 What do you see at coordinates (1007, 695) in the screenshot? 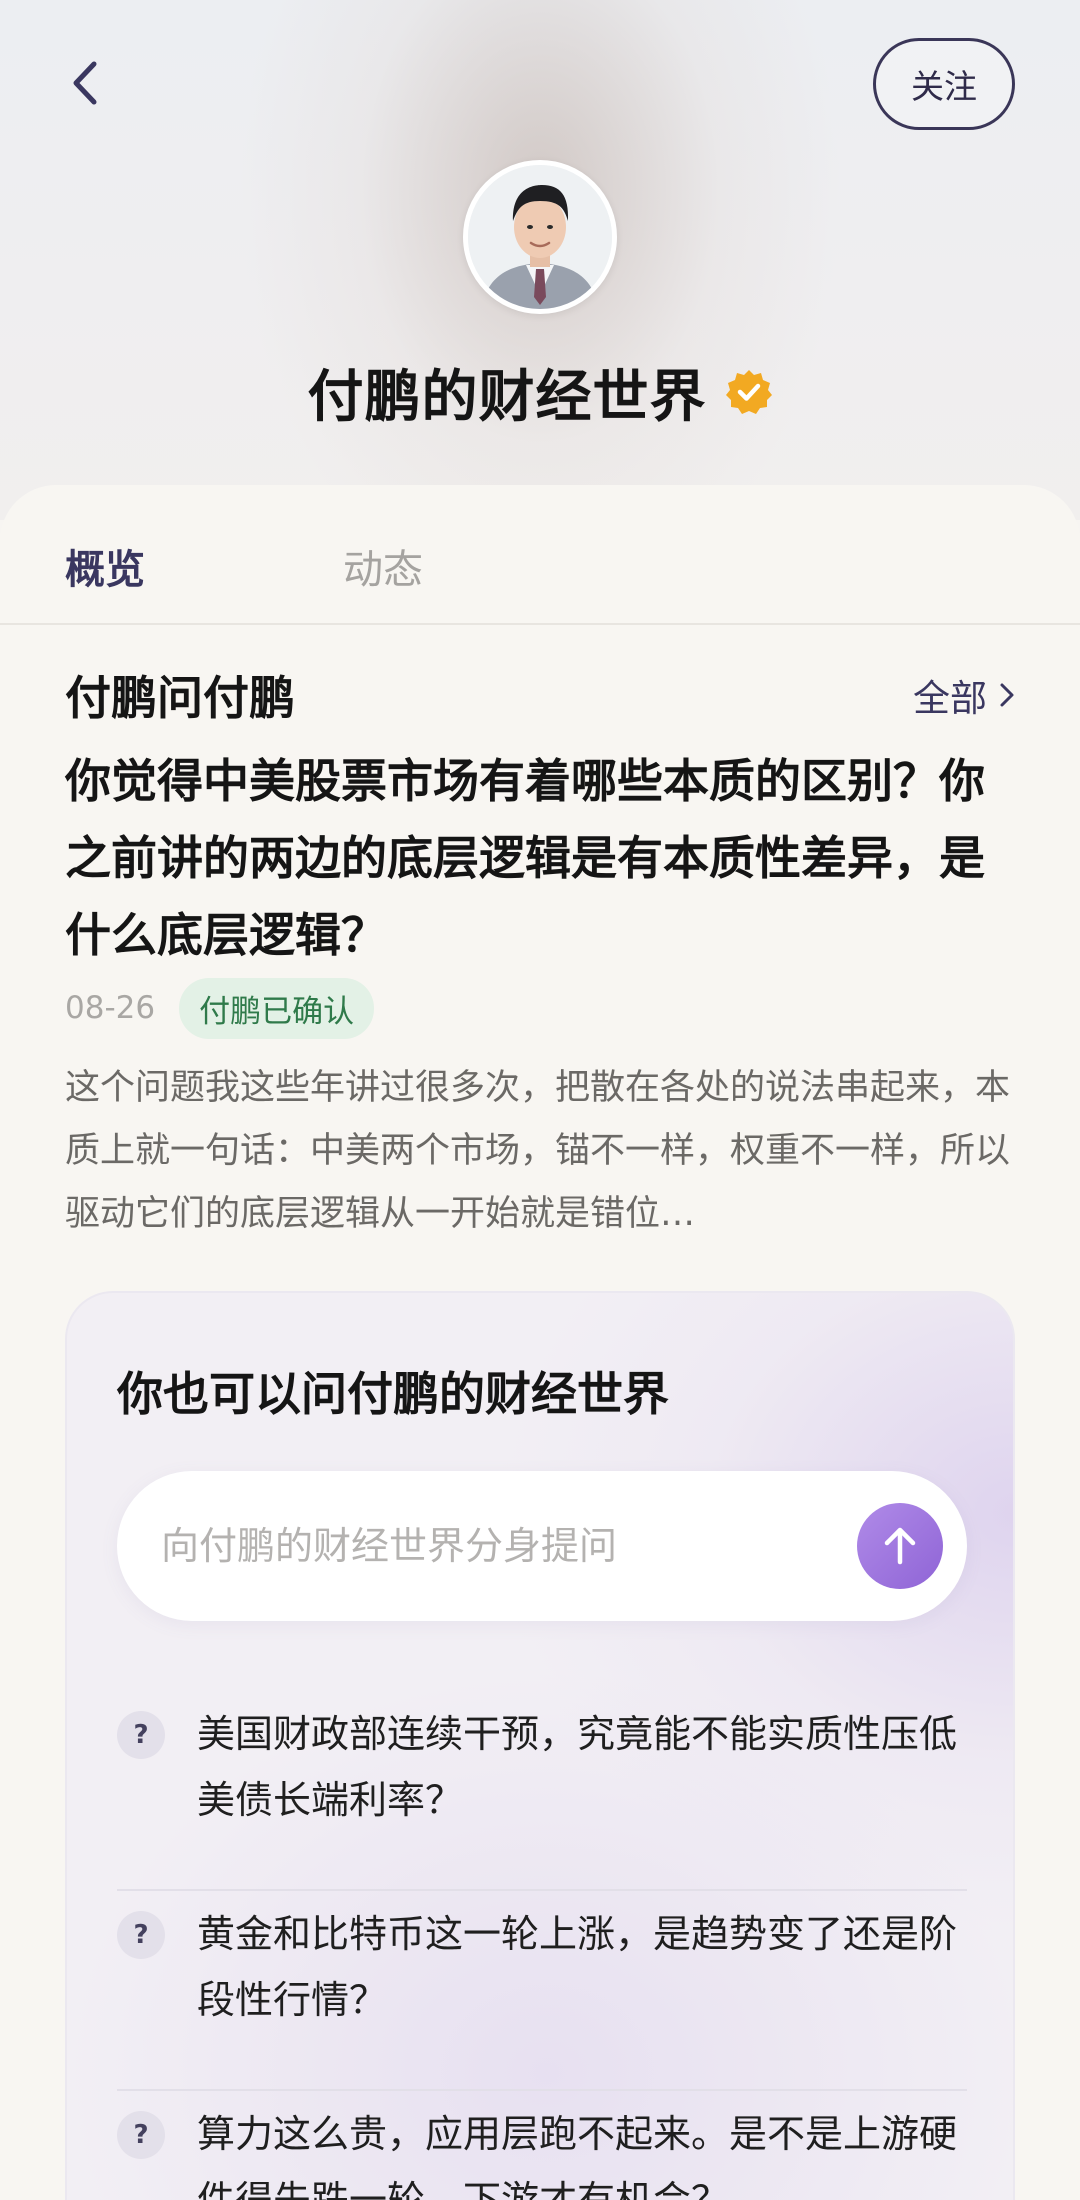
I see `chevron-right-icon` at bounding box center [1007, 695].